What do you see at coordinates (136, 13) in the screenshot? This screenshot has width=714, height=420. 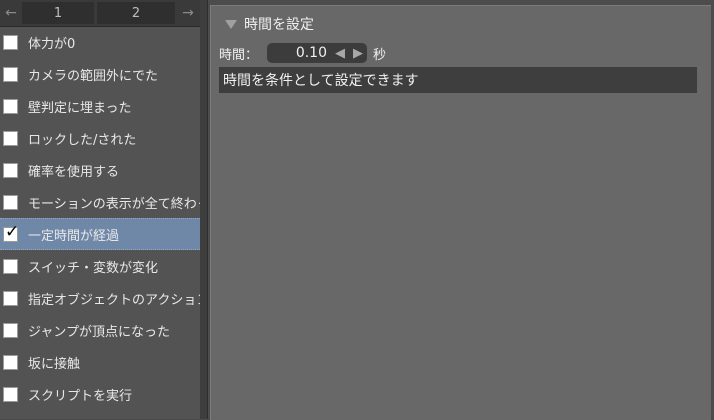 I see `page-tab-2: 2` at bounding box center [136, 13].